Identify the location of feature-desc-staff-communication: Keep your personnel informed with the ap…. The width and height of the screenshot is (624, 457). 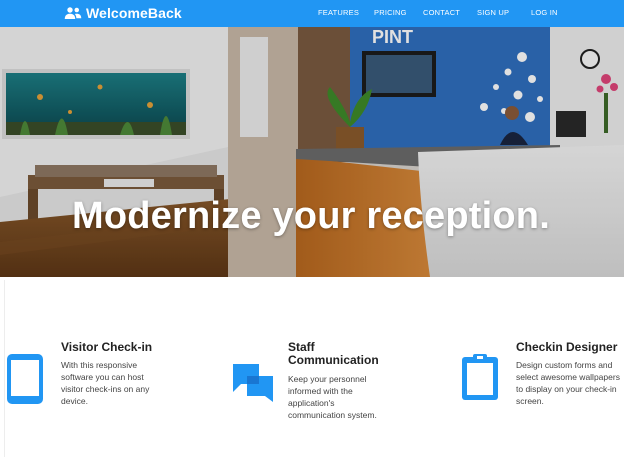
(332, 397).